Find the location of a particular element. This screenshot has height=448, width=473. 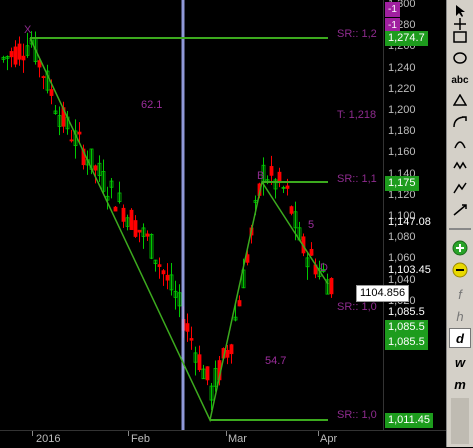

toolbar-scroll-track is located at coordinates (460, 421).